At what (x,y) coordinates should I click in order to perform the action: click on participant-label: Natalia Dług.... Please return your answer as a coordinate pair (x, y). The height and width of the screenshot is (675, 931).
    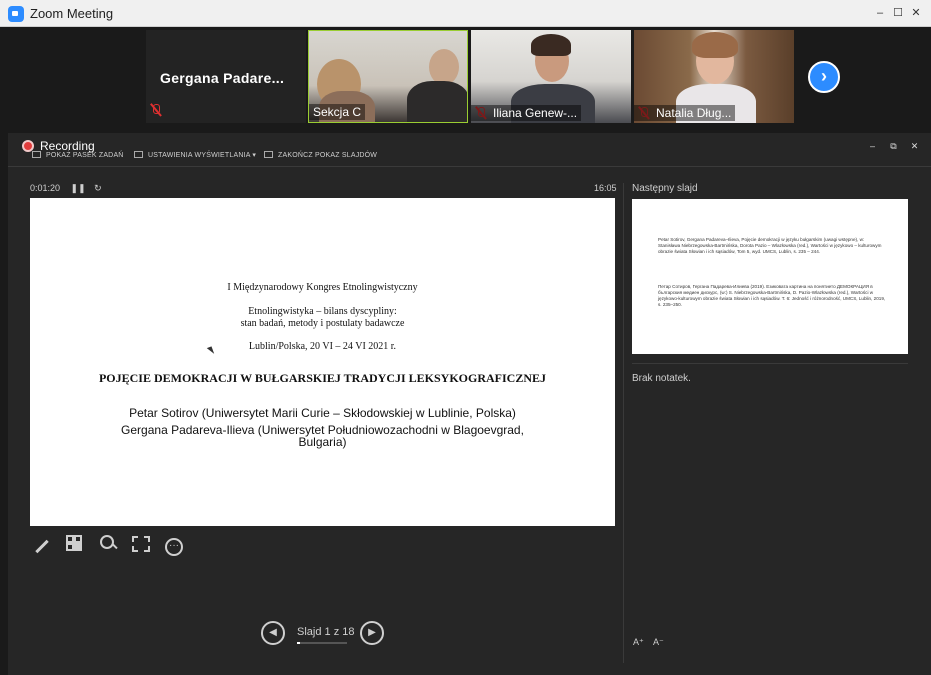
    Looking at the image, I should click on (685, 113).